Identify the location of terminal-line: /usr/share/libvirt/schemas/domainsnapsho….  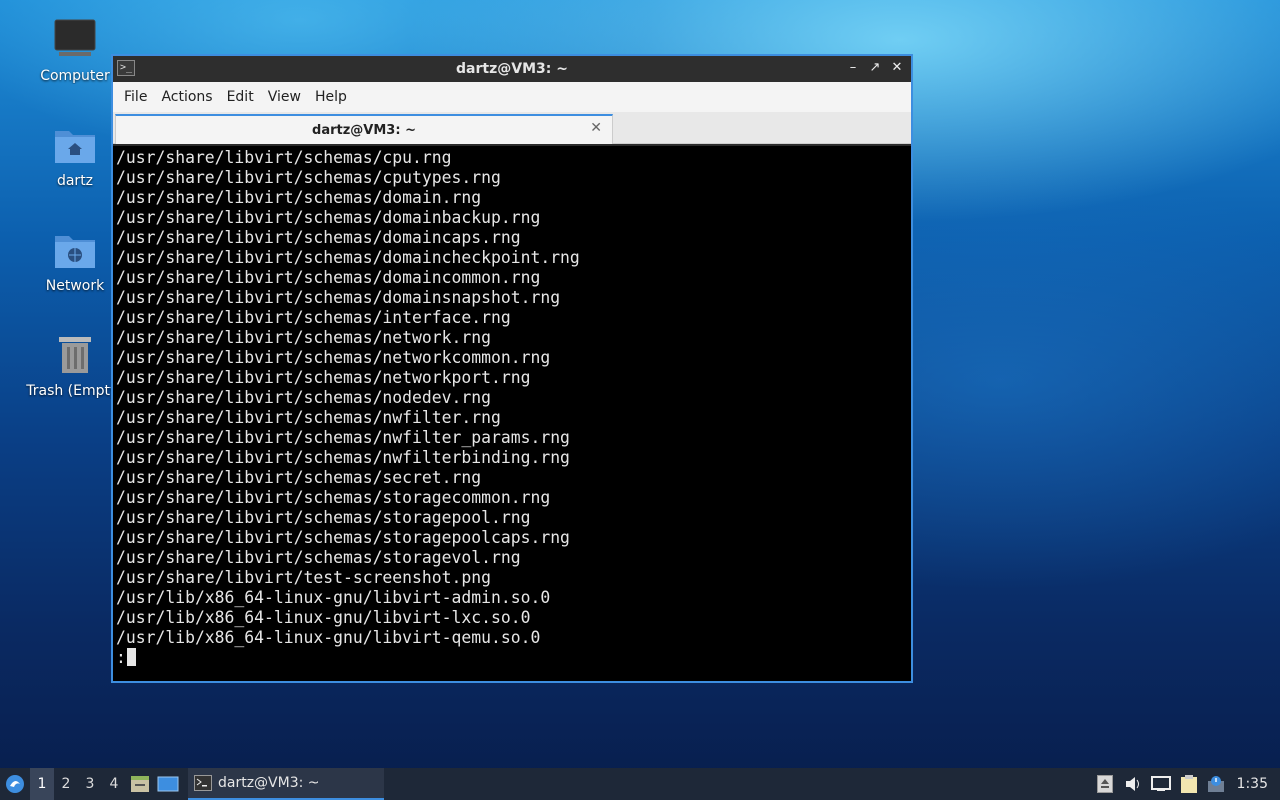
(338, 297).